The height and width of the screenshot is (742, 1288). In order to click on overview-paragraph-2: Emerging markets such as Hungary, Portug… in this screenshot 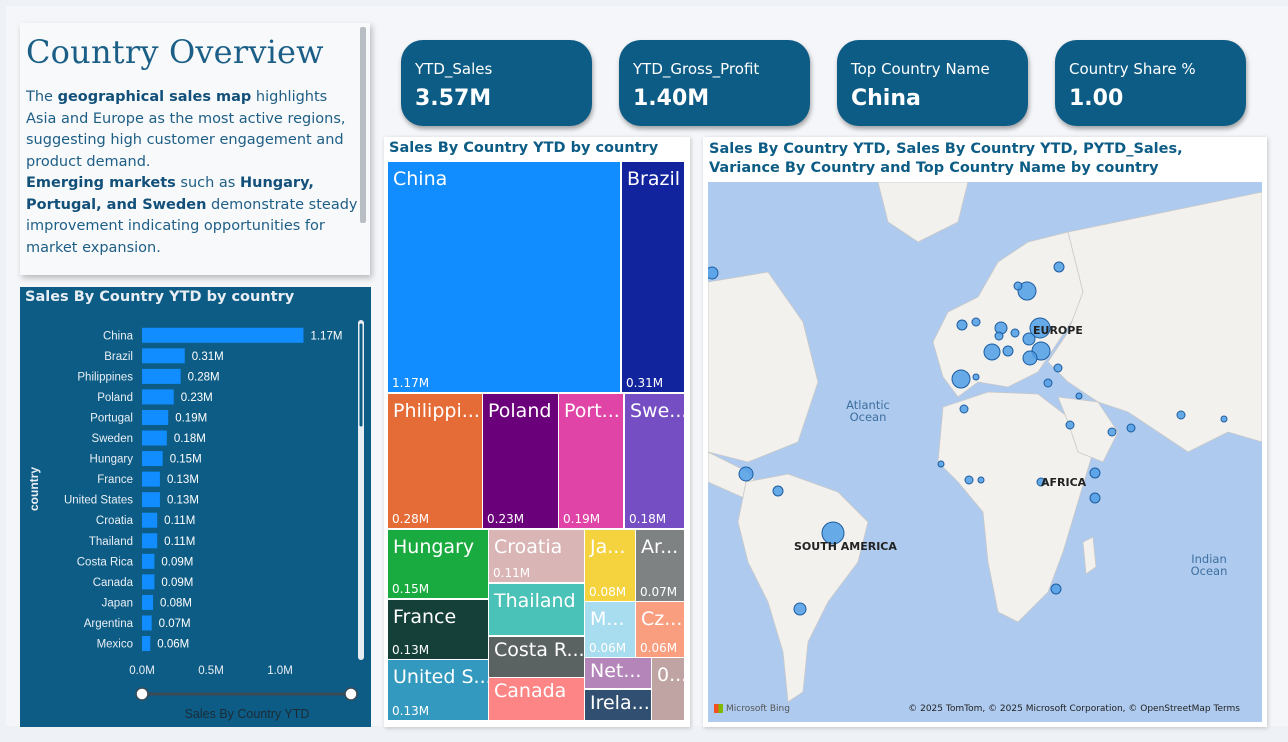, I will do `click(192, 215)`.